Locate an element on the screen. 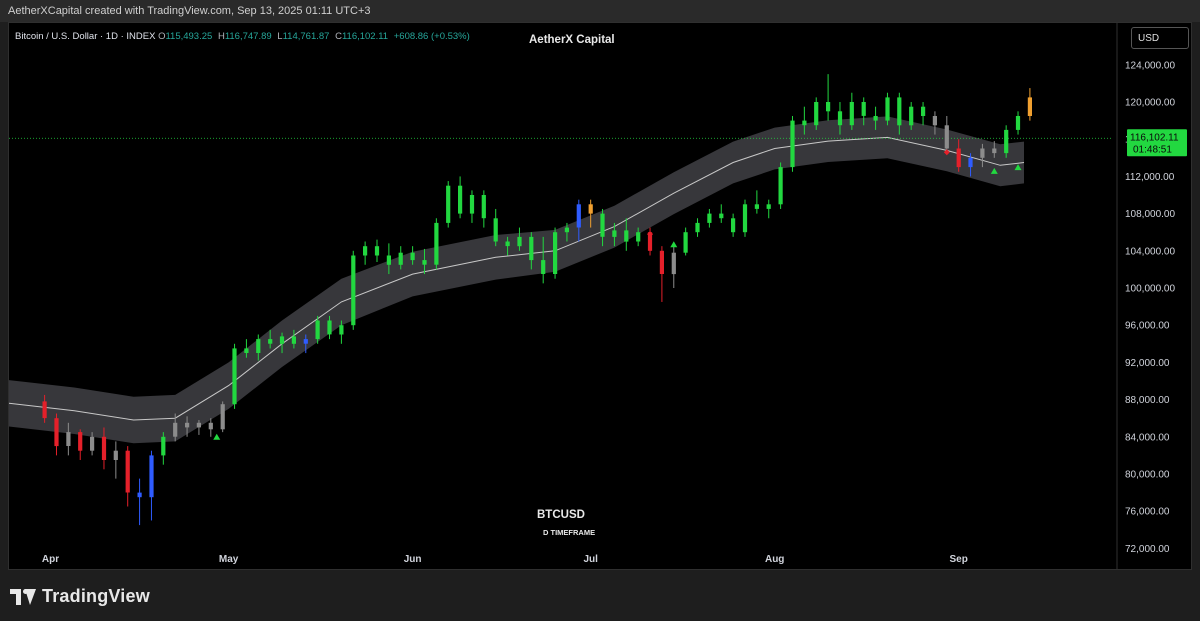  y-tick-label: 100,000.00 is located at coordinates (1150, 289).